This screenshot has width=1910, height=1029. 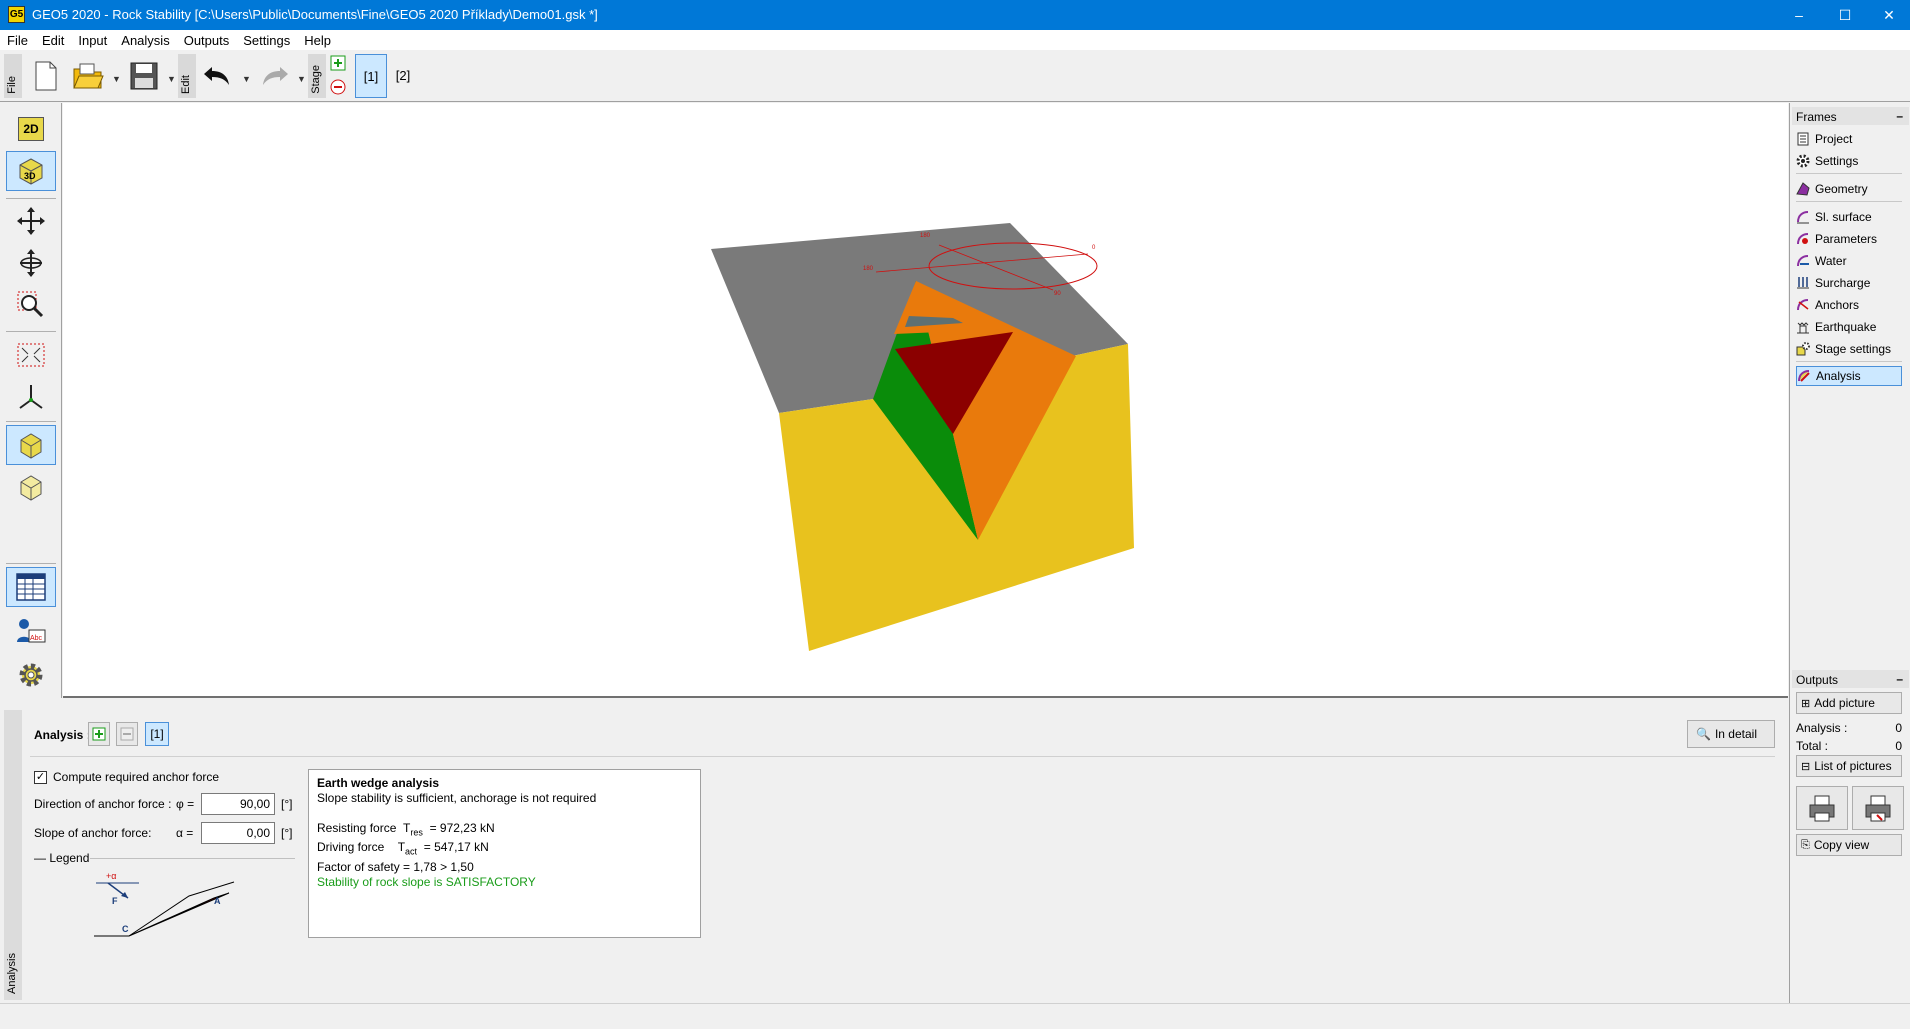 I want to click on zoom-icon, so click(x=31, y=305).